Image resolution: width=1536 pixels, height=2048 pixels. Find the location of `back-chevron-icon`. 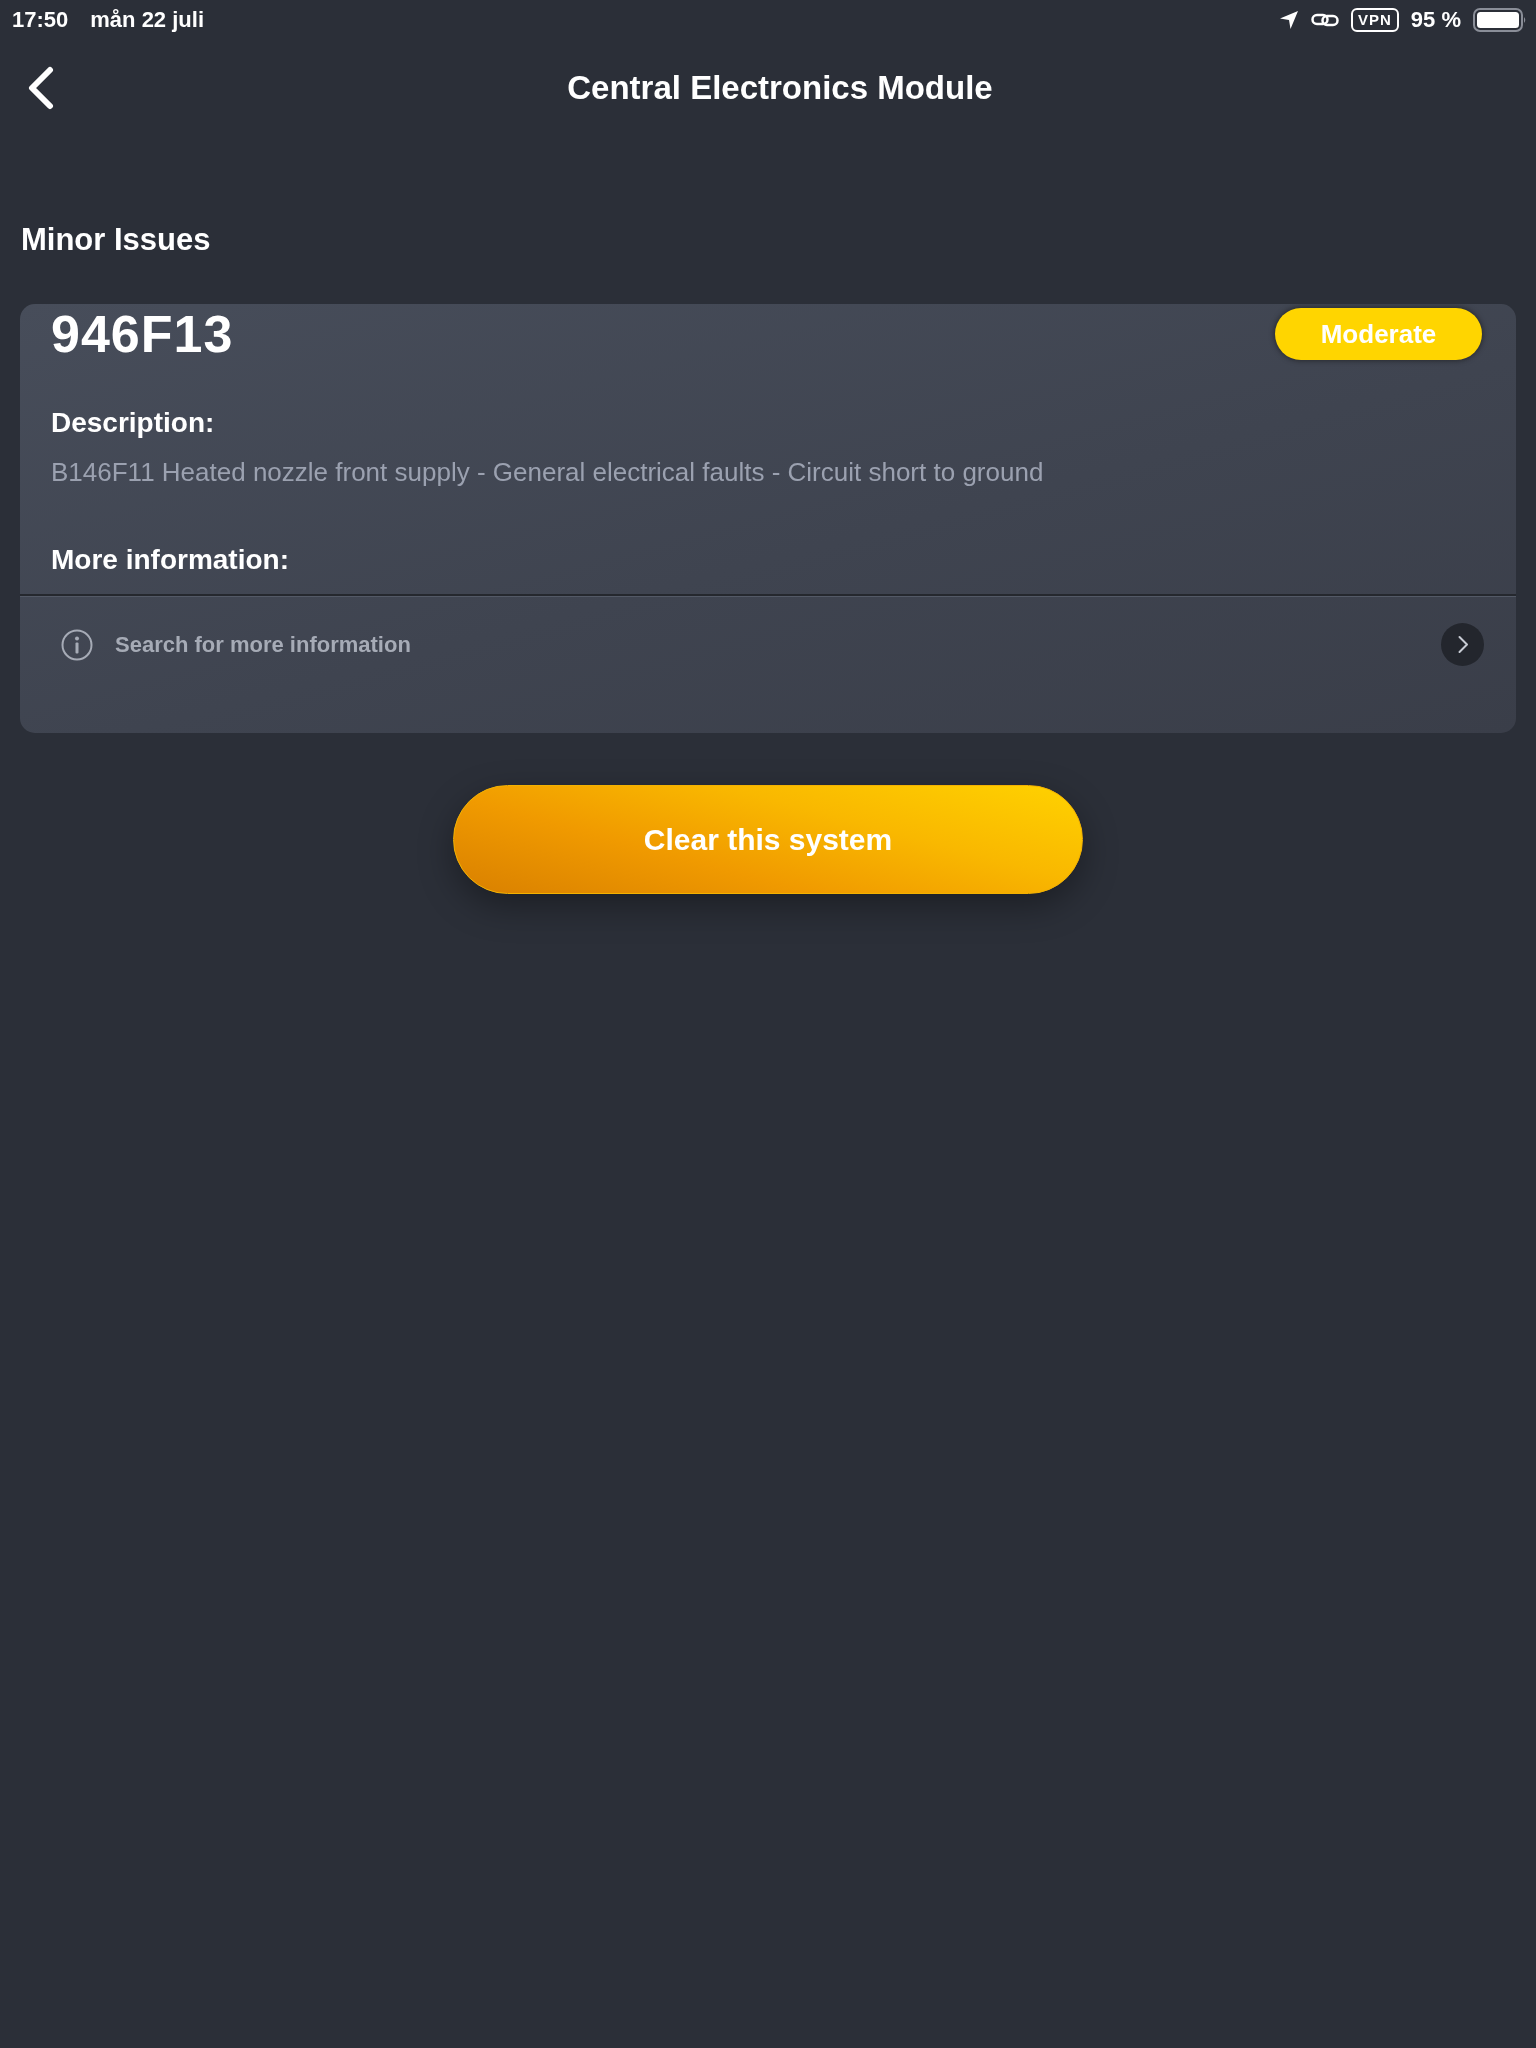

back-chevron-icon is located at coordinates (41, 88).